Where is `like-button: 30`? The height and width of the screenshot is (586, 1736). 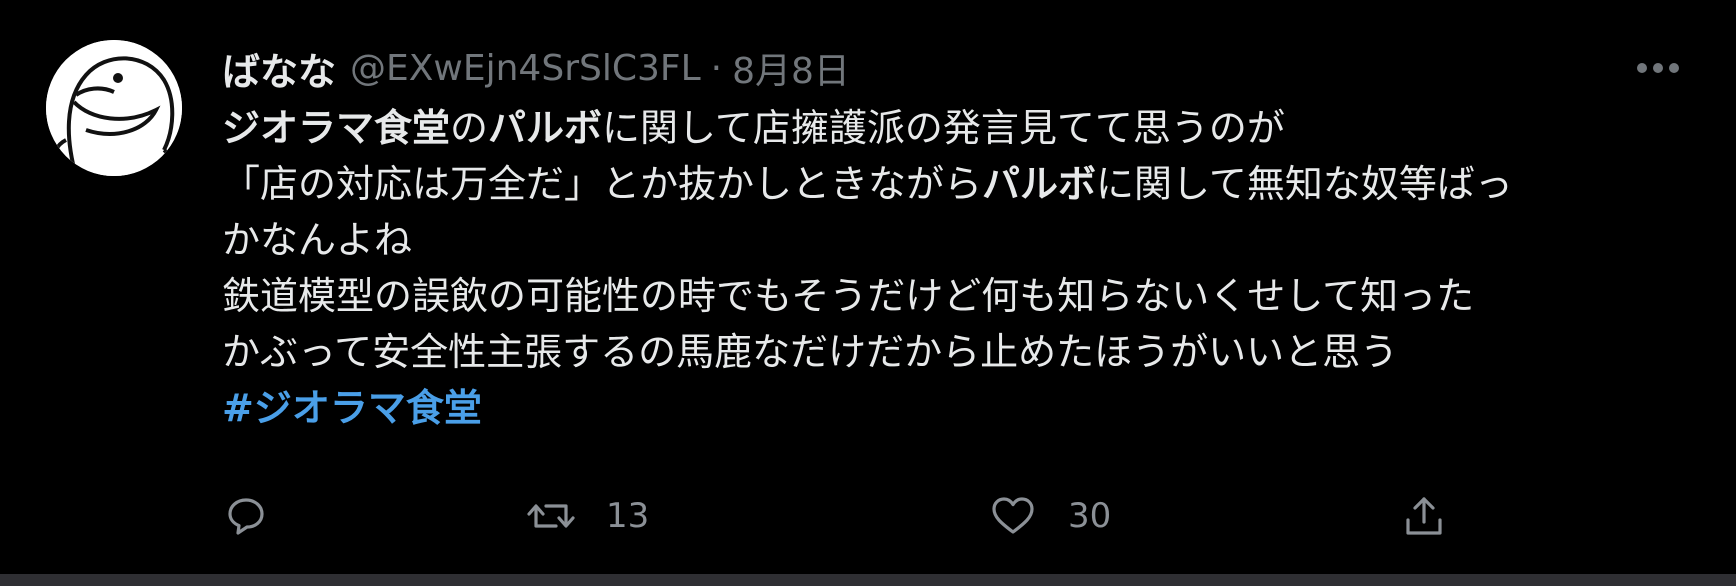
like-button: 30 is located at coordinates (1049, 516).